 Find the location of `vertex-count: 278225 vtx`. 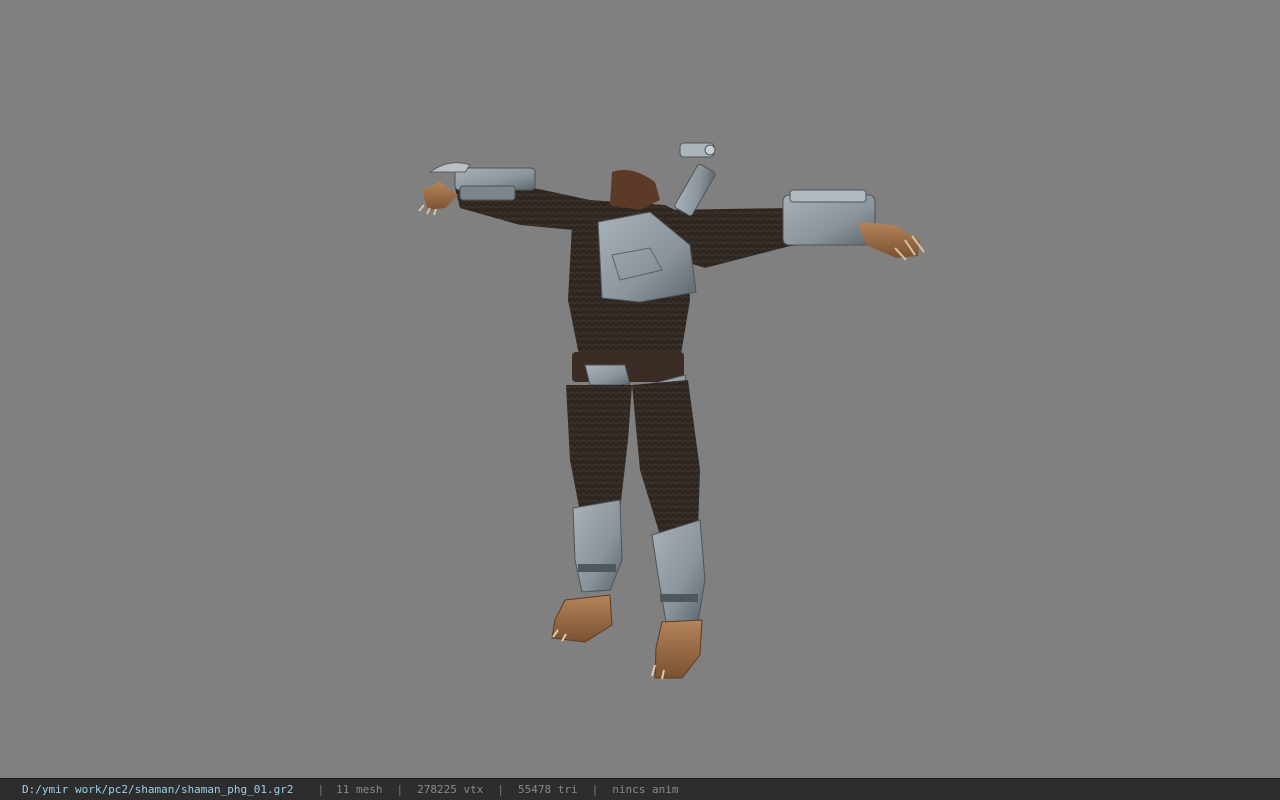

vertex-count: 278225 vtx is located at coordinates (450, 789).